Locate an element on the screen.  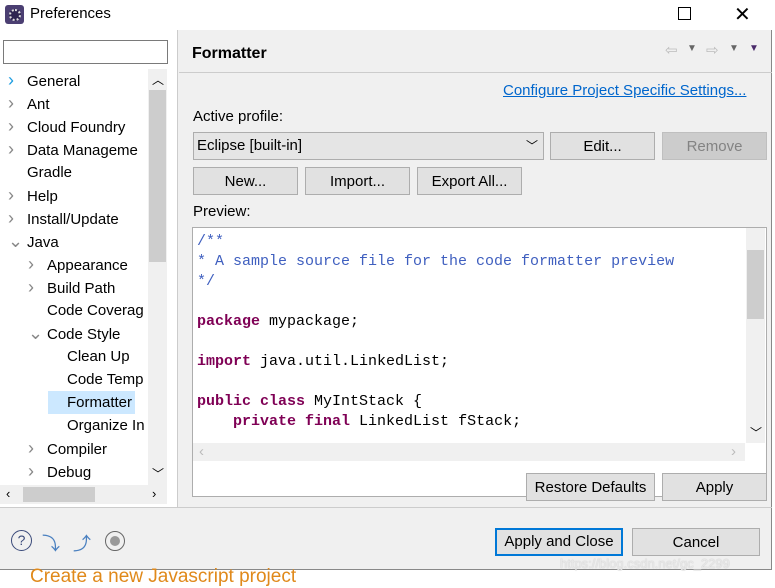
tree-item: › Debug is located at coordinates (61, 471).